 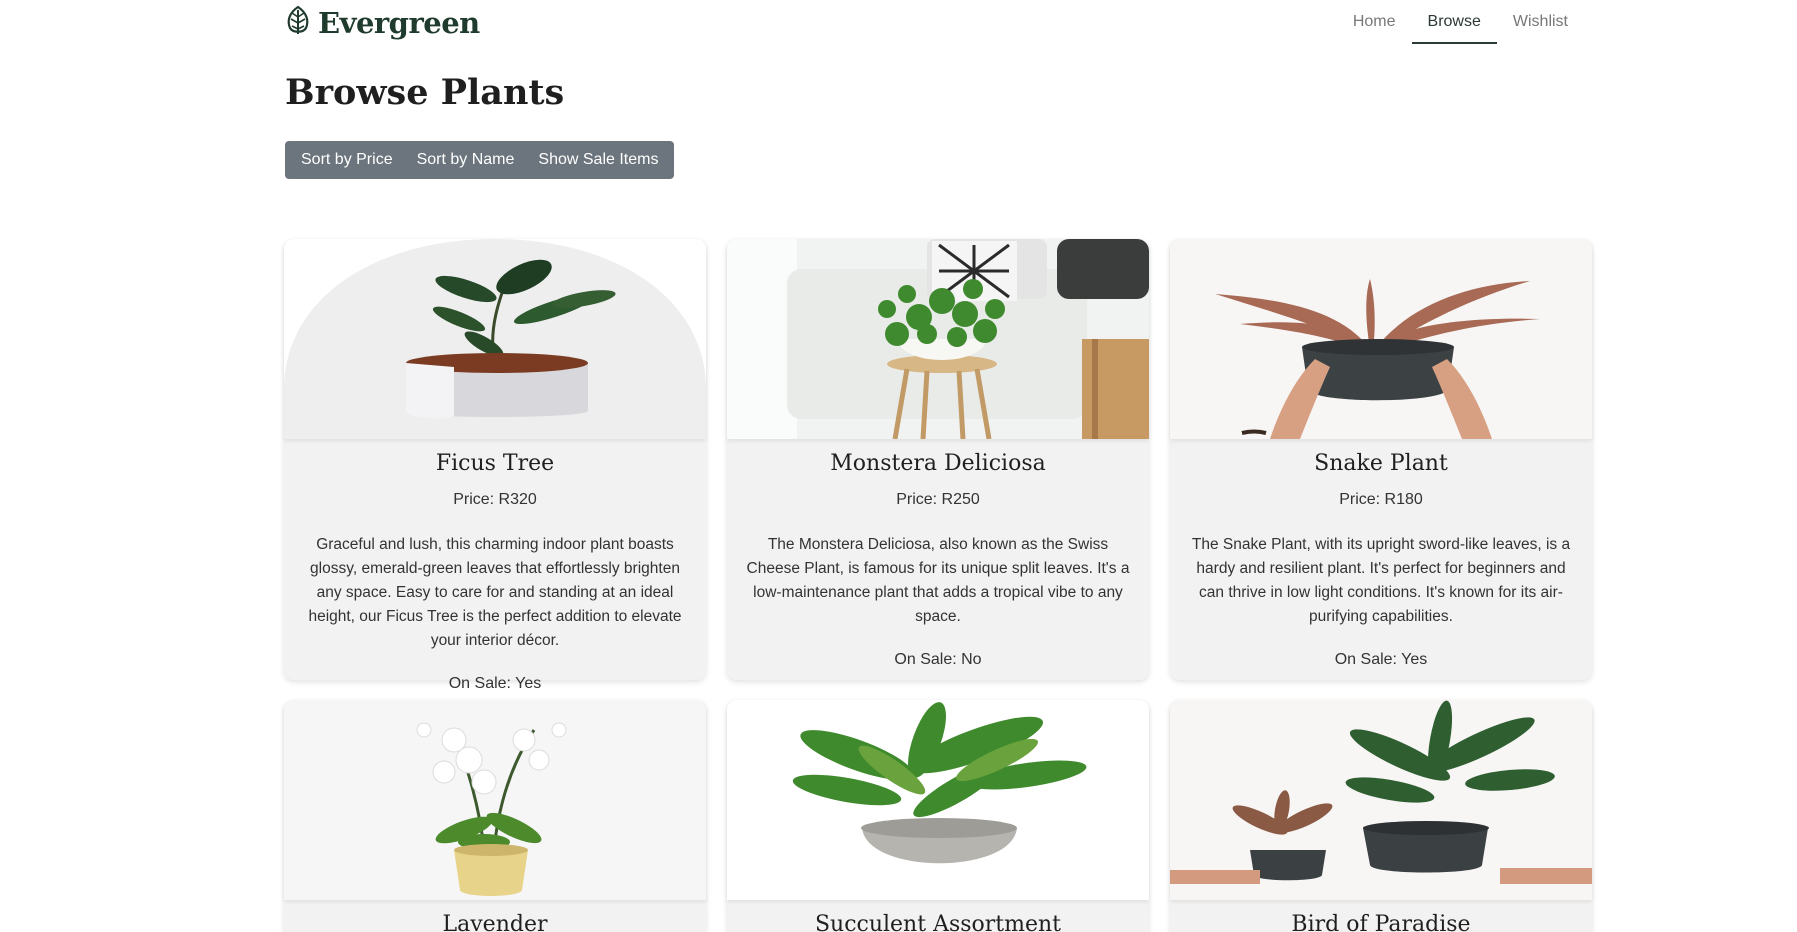 I want to click on product-name: Snake Plant, so click(x=1381, y=463).